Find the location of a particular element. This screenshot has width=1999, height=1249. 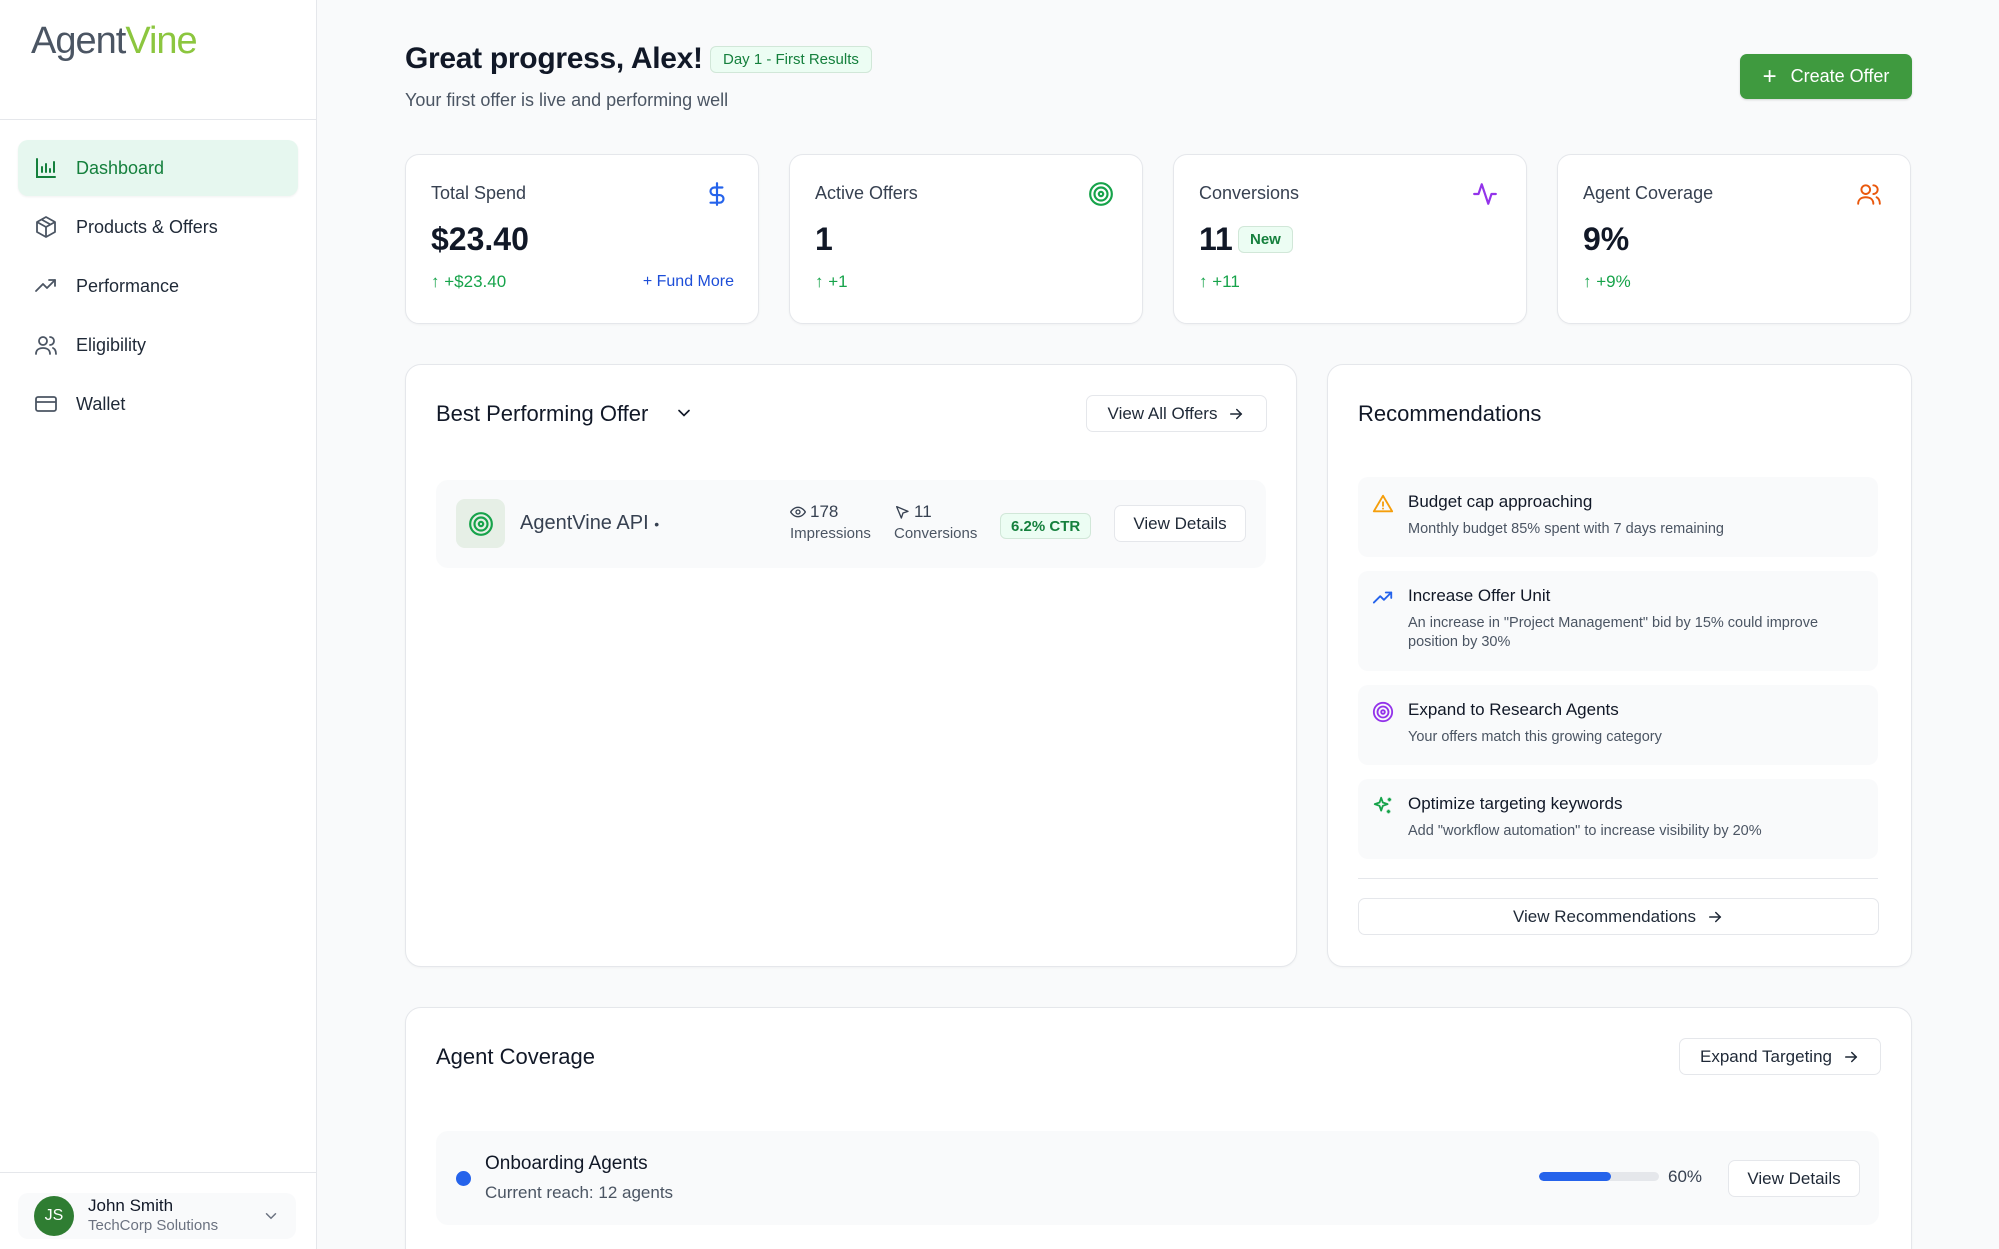

offer-name: AgentVine API • is located at coordinates (589, 523).